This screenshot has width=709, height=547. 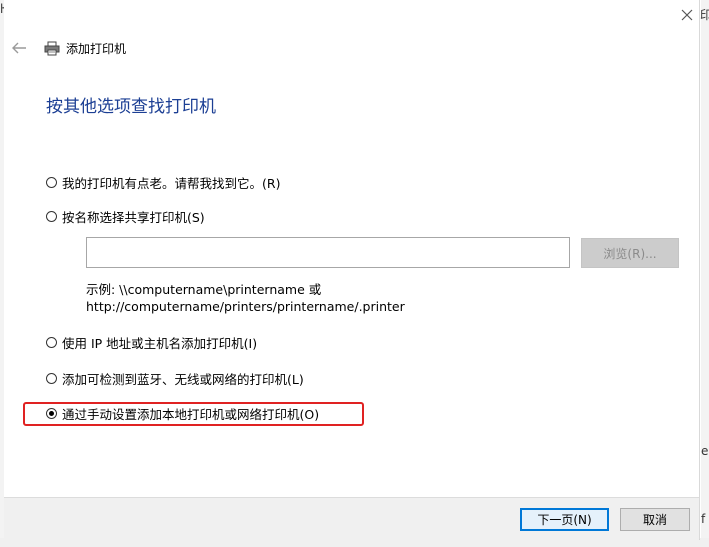 I want to click on option-shared-printer-by-name-label: 按名称选择共享打印机(S), so click(x=133, y=217).